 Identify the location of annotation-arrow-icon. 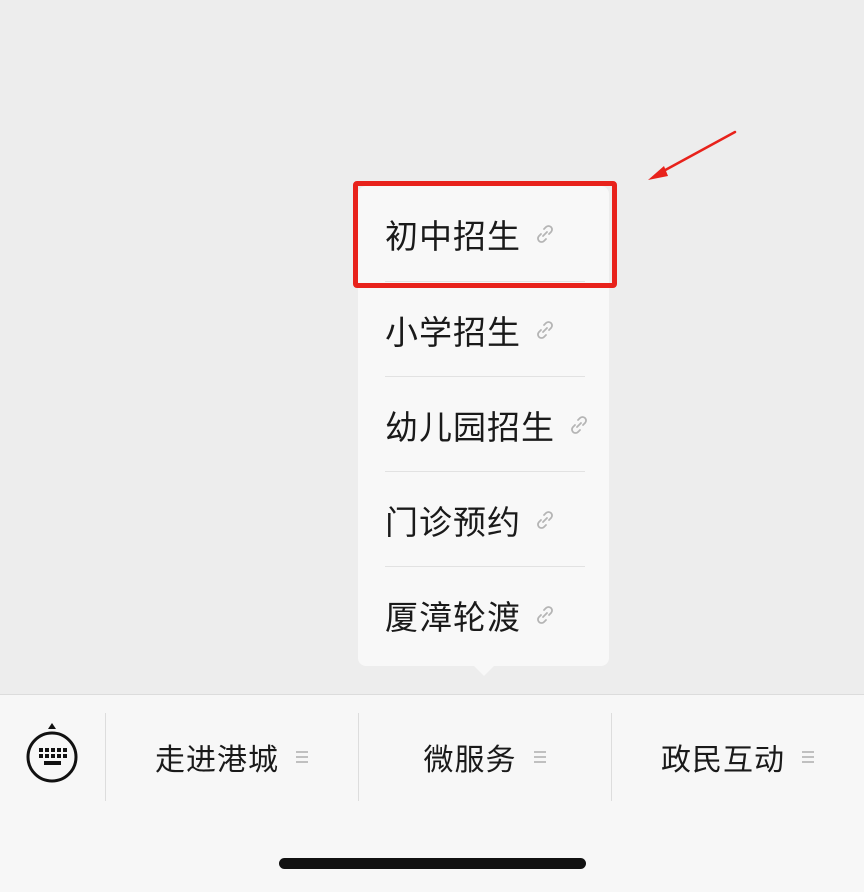
(692, 155).